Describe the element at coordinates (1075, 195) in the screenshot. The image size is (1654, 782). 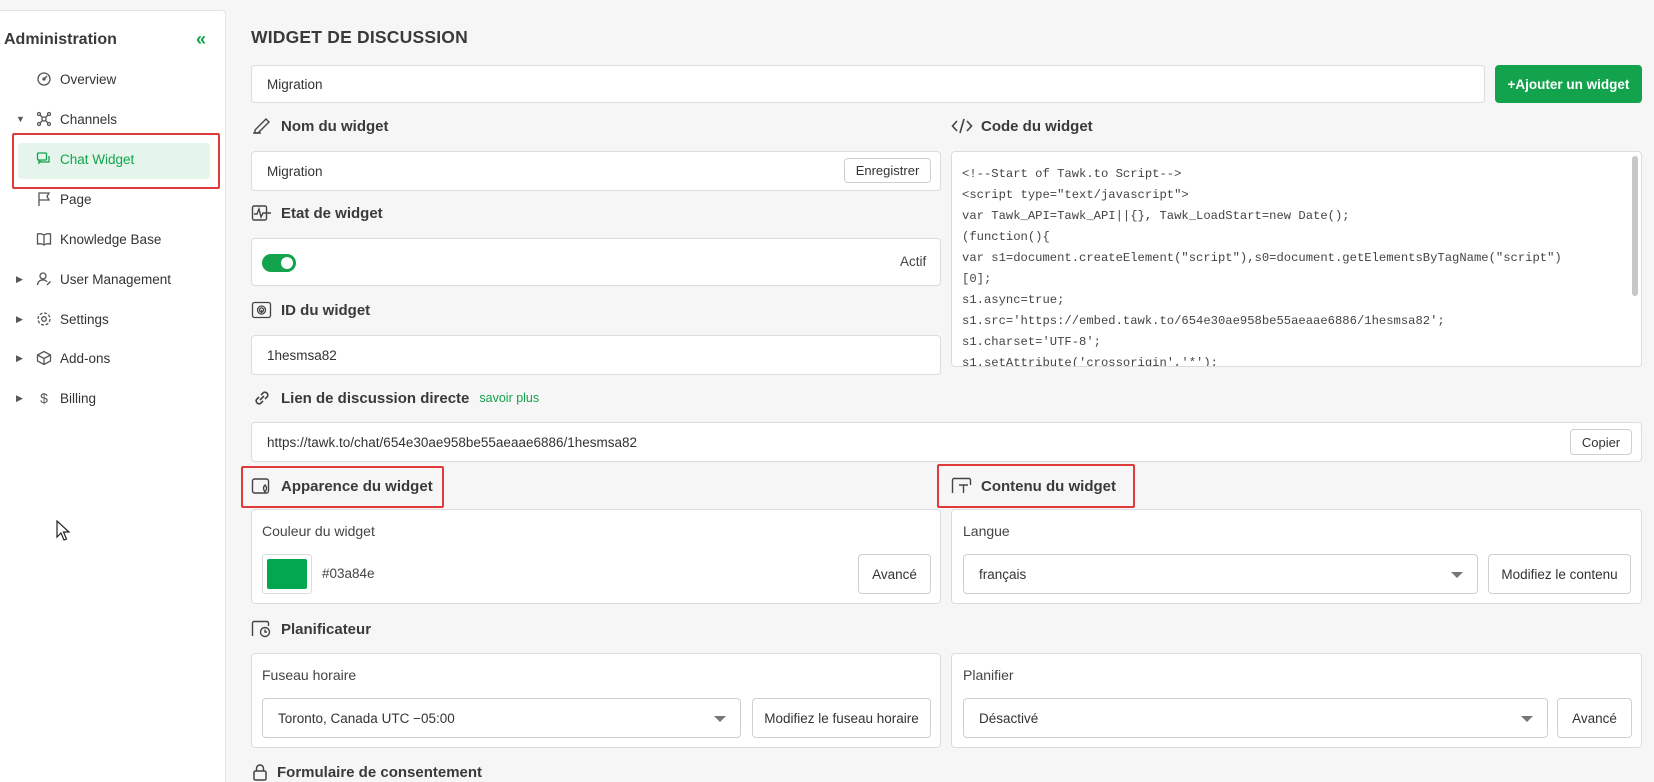
I see `code-line: <script type="text/javascript">` at that location.